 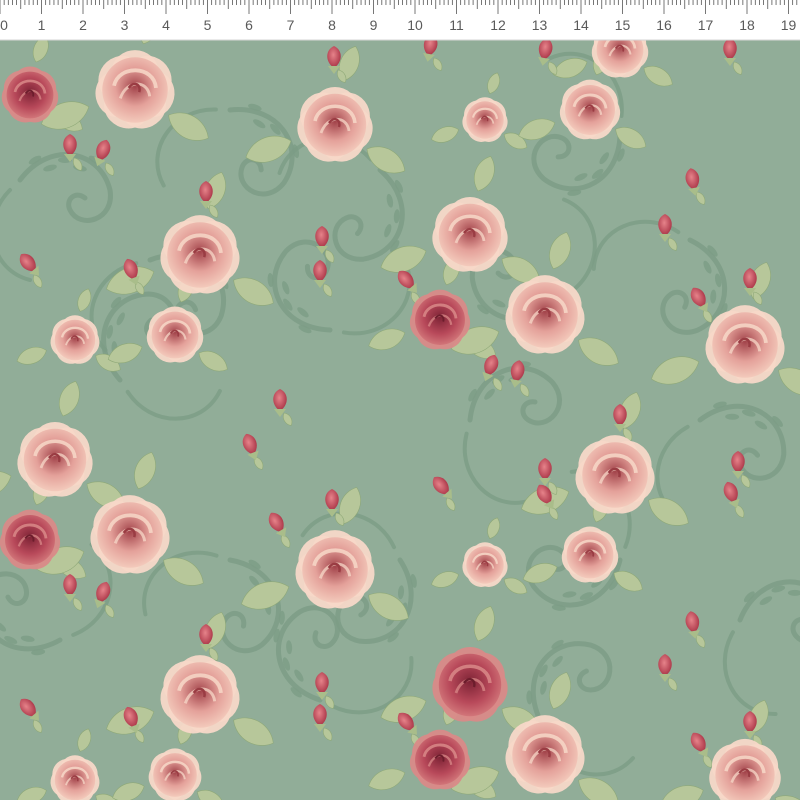 I want to click on ruler-label: 9, so click(x=374, y=25).